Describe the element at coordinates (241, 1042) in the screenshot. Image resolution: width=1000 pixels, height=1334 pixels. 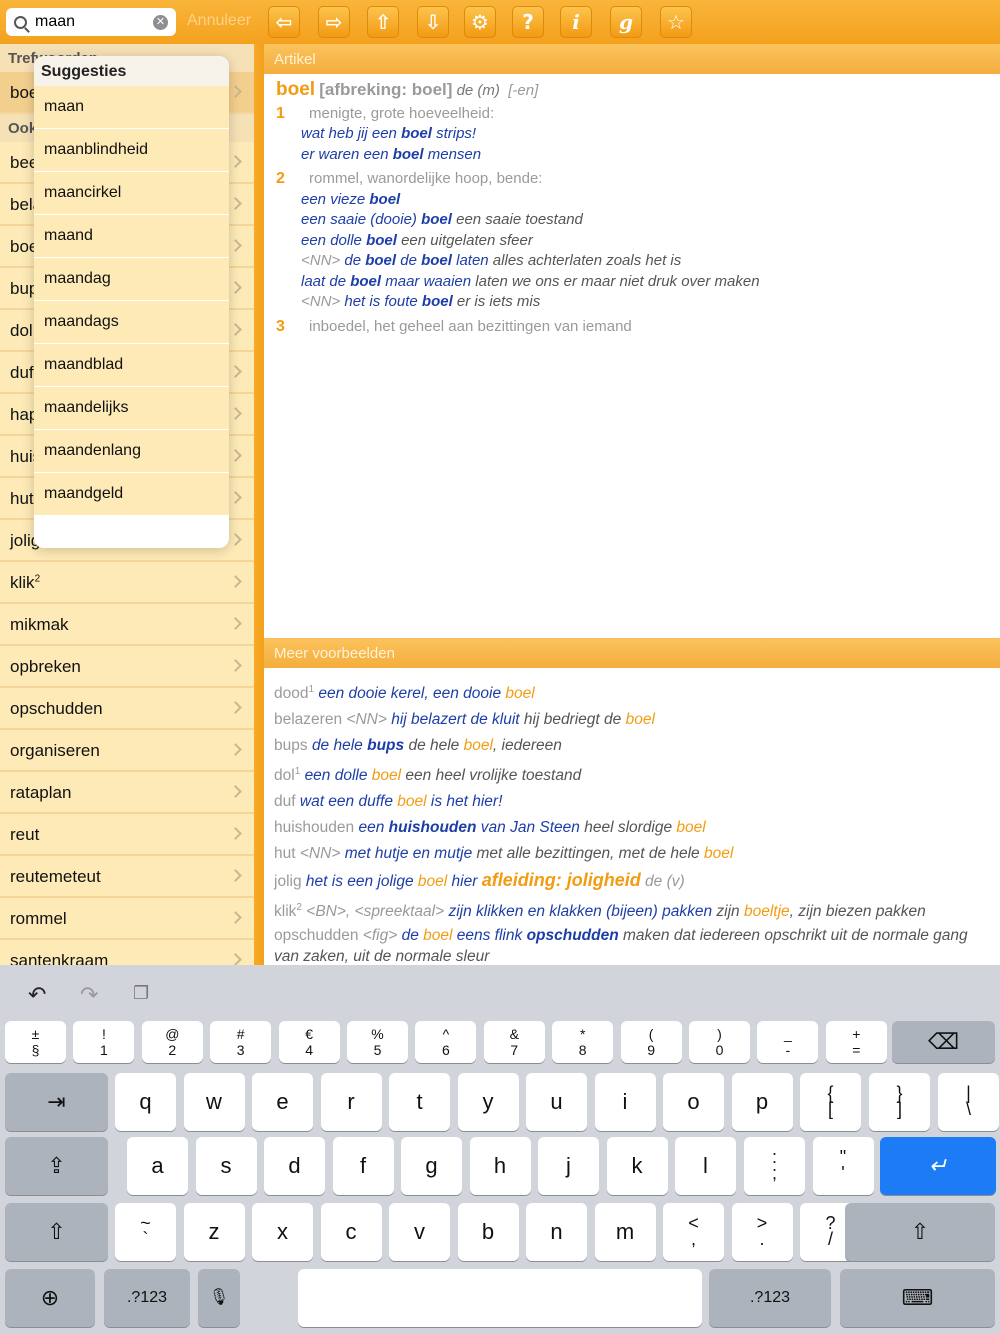
I see `key-3: #3` at that location.